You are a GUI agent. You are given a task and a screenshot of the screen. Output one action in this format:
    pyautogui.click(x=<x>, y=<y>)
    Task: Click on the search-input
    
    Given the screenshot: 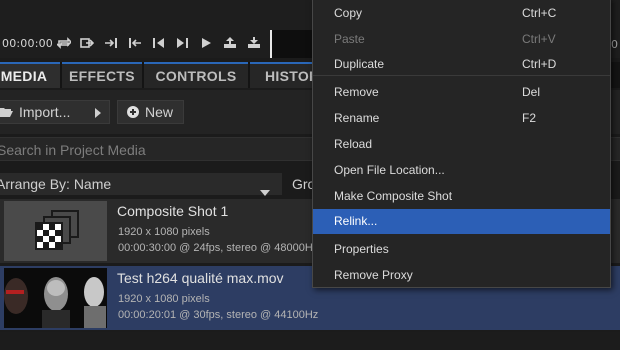 What is the action you would take?
    pyautogui.click(x=158, y=150)
    